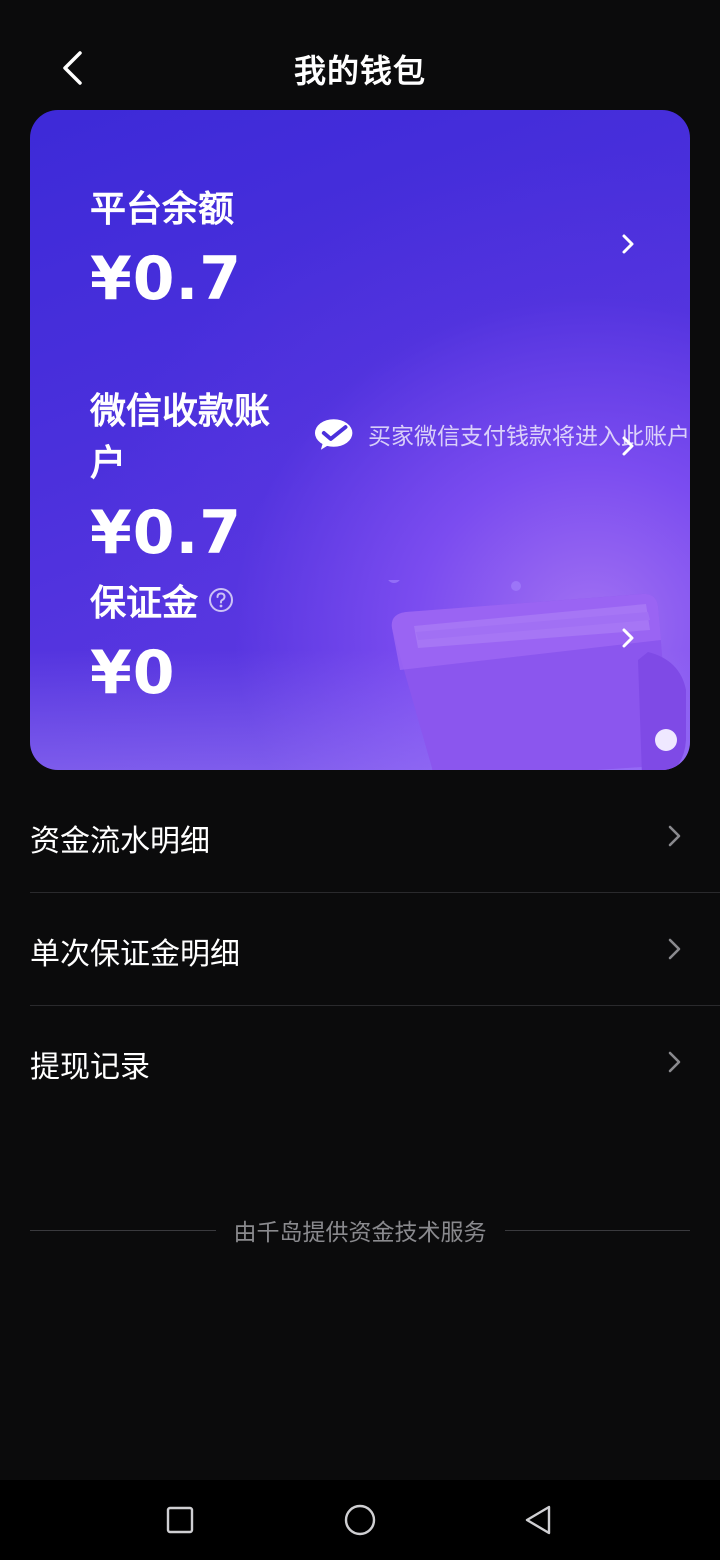 The width and height of the screenshot is (720, 1560). I want to click on wechat-account-section: 微信收款账户 买家微信支付钱款将进入此账户 ¥0.7, so click(390, 475).